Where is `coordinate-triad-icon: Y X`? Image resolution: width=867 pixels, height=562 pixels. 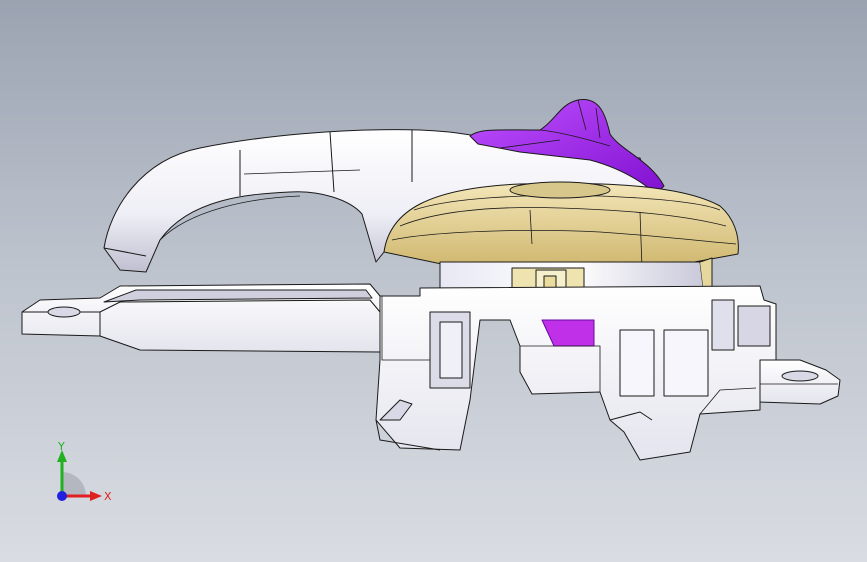 coordinate-triad-icon: Y X is located at coordinates (84, 471).